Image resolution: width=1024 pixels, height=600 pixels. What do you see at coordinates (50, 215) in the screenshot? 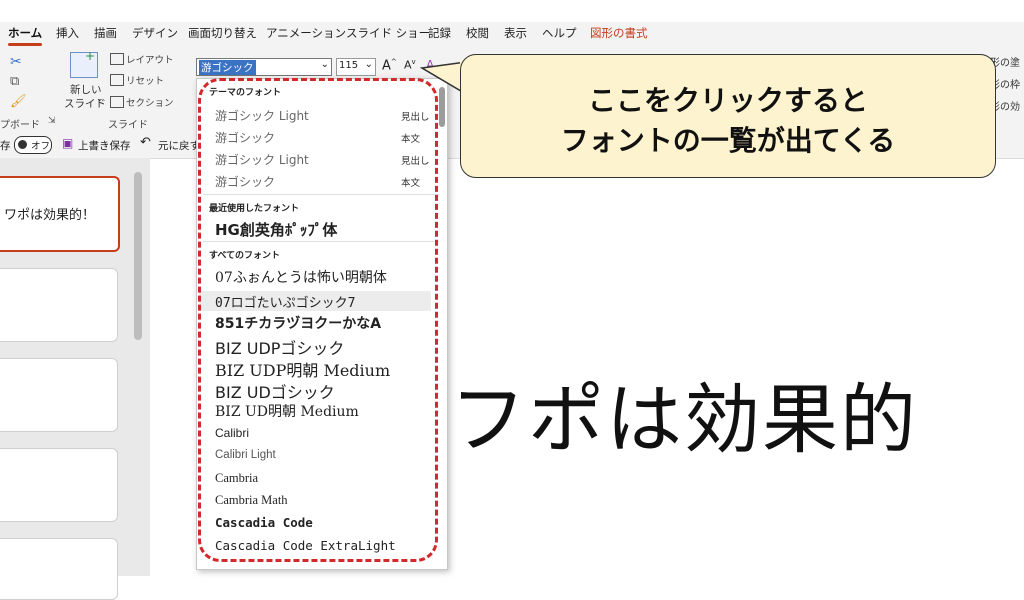
I see `thumbnail-text: ワポは効果的！` at bounding box center [50, 215].